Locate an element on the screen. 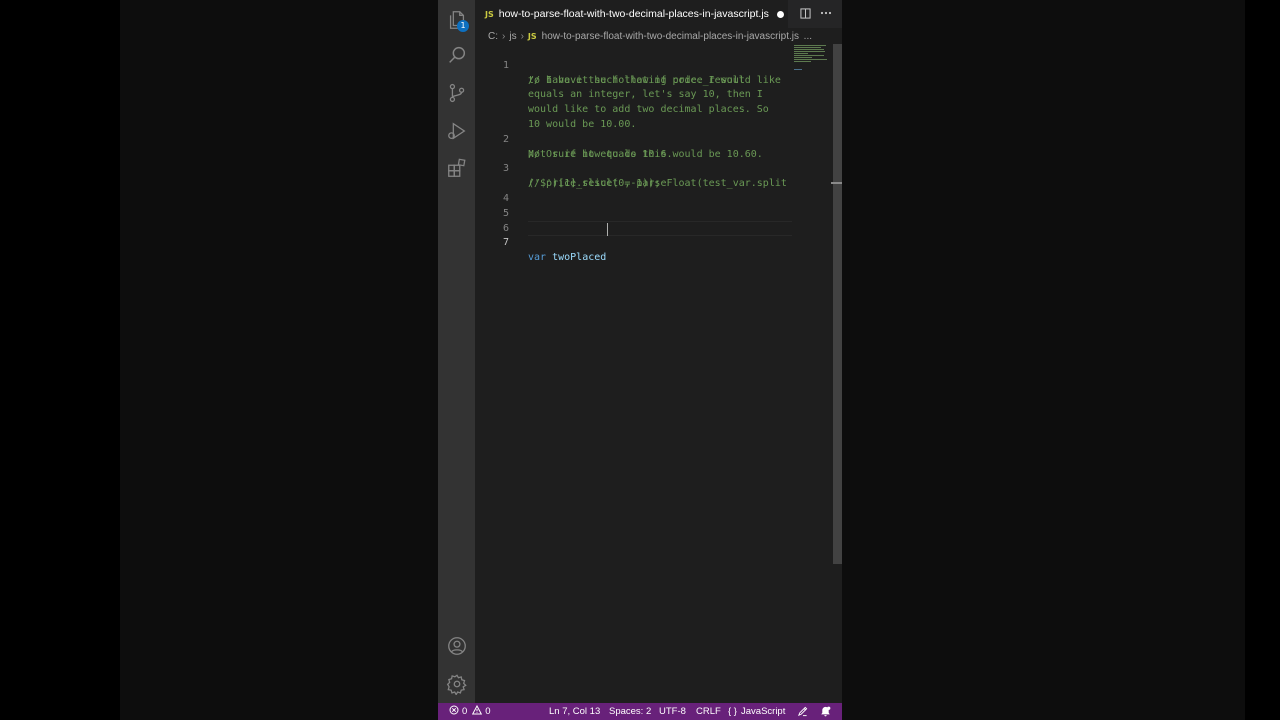  feedback-icon is located at coordinates (802, 711).